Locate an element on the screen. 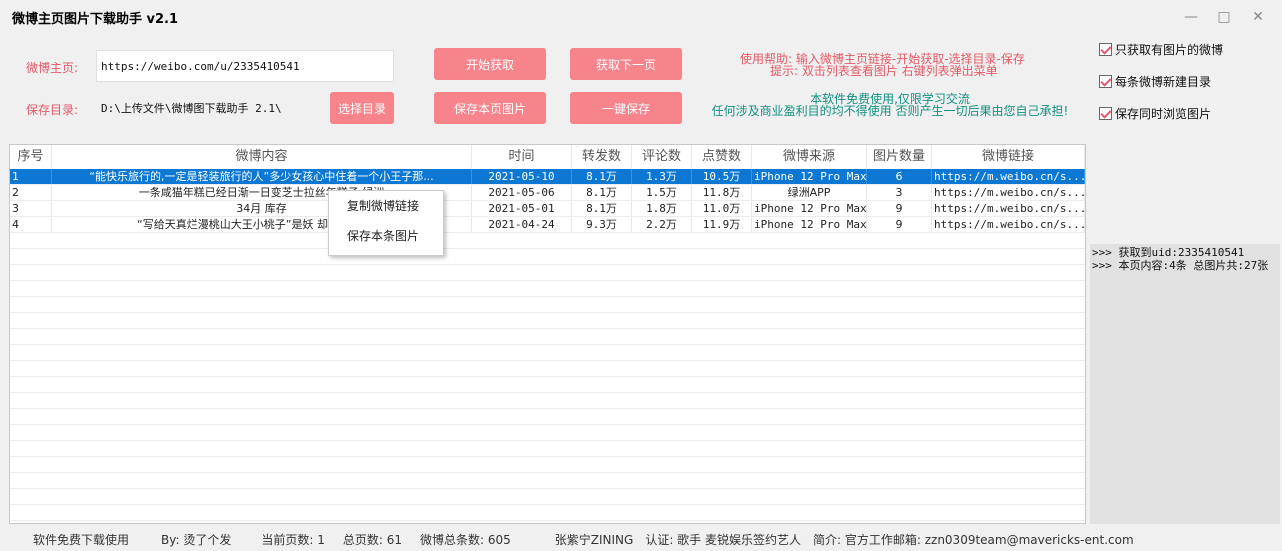 The image size is (1282, 551). status-author: By: 烫了个发 is located at coordinates (196, 539).